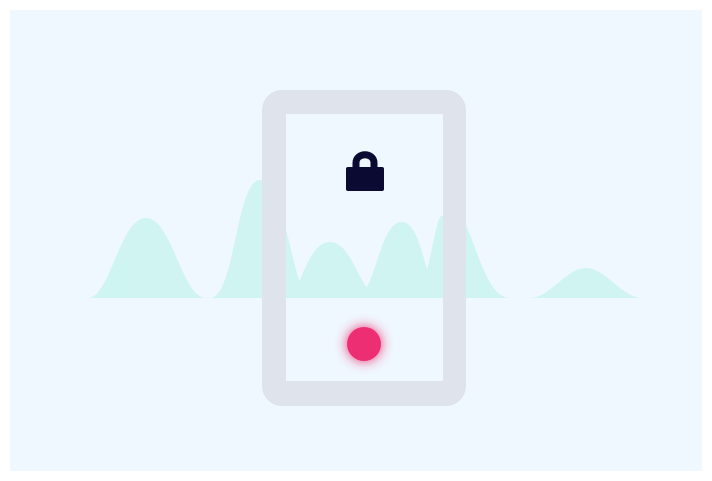 The height and width of the screenshot is (481, 712). What do you see at coordinates (365, 179) in the screenshot?
I see `lock-body` at bounding box center [365, 179].